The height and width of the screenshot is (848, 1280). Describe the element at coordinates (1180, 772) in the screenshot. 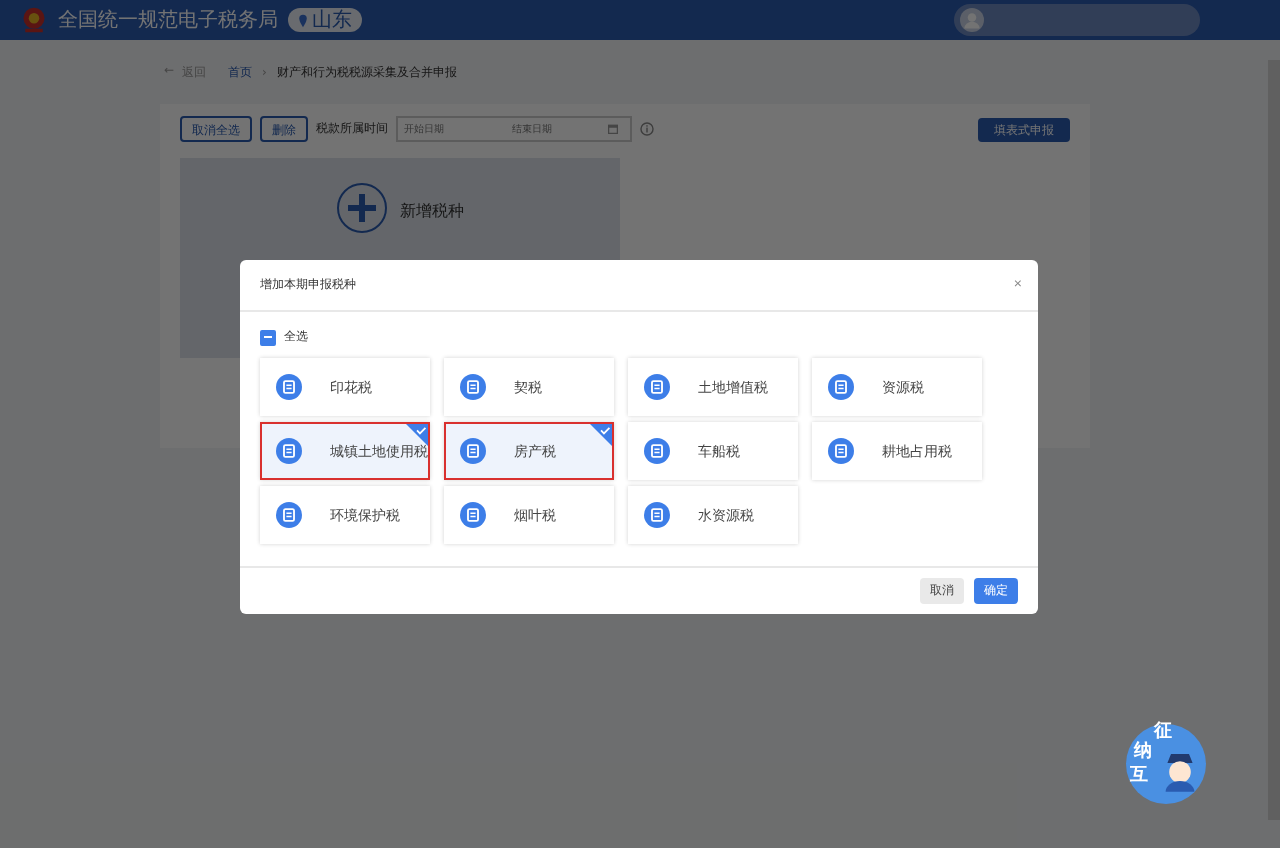

I see `figure-icon` at that location.